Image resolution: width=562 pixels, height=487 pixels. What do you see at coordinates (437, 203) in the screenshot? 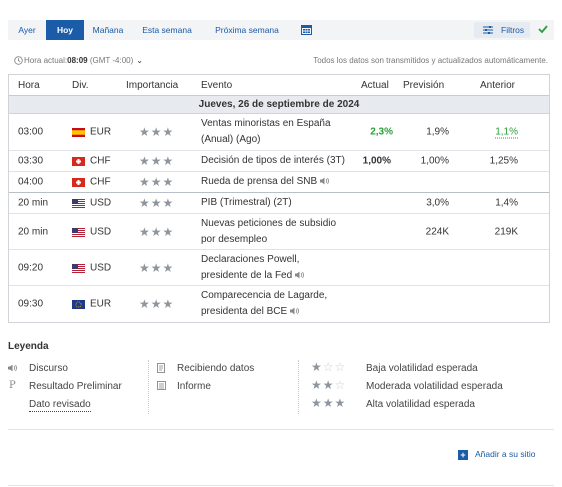
I see `forecast-value: 3,0%` at bounding box center [437, 203].